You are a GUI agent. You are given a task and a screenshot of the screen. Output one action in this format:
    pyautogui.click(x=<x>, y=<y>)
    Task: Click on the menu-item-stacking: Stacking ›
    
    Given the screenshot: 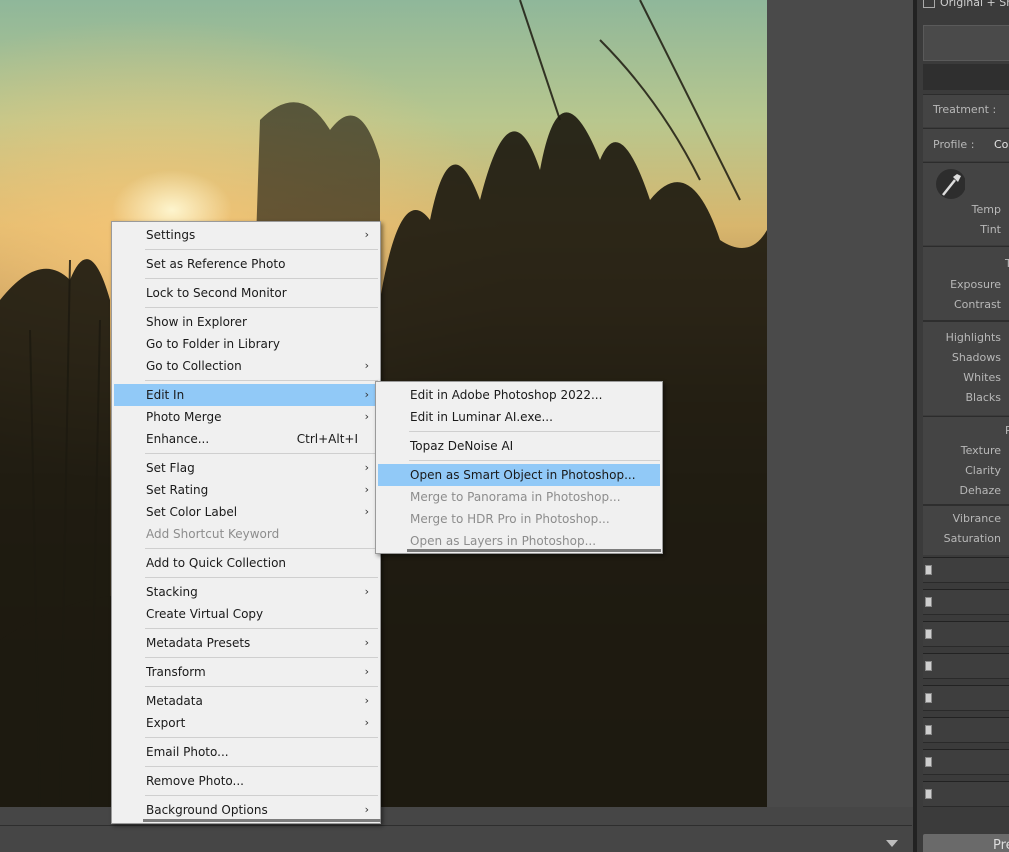 What is the action you would take?
    pyautogui.click(x=246, y=592)
    